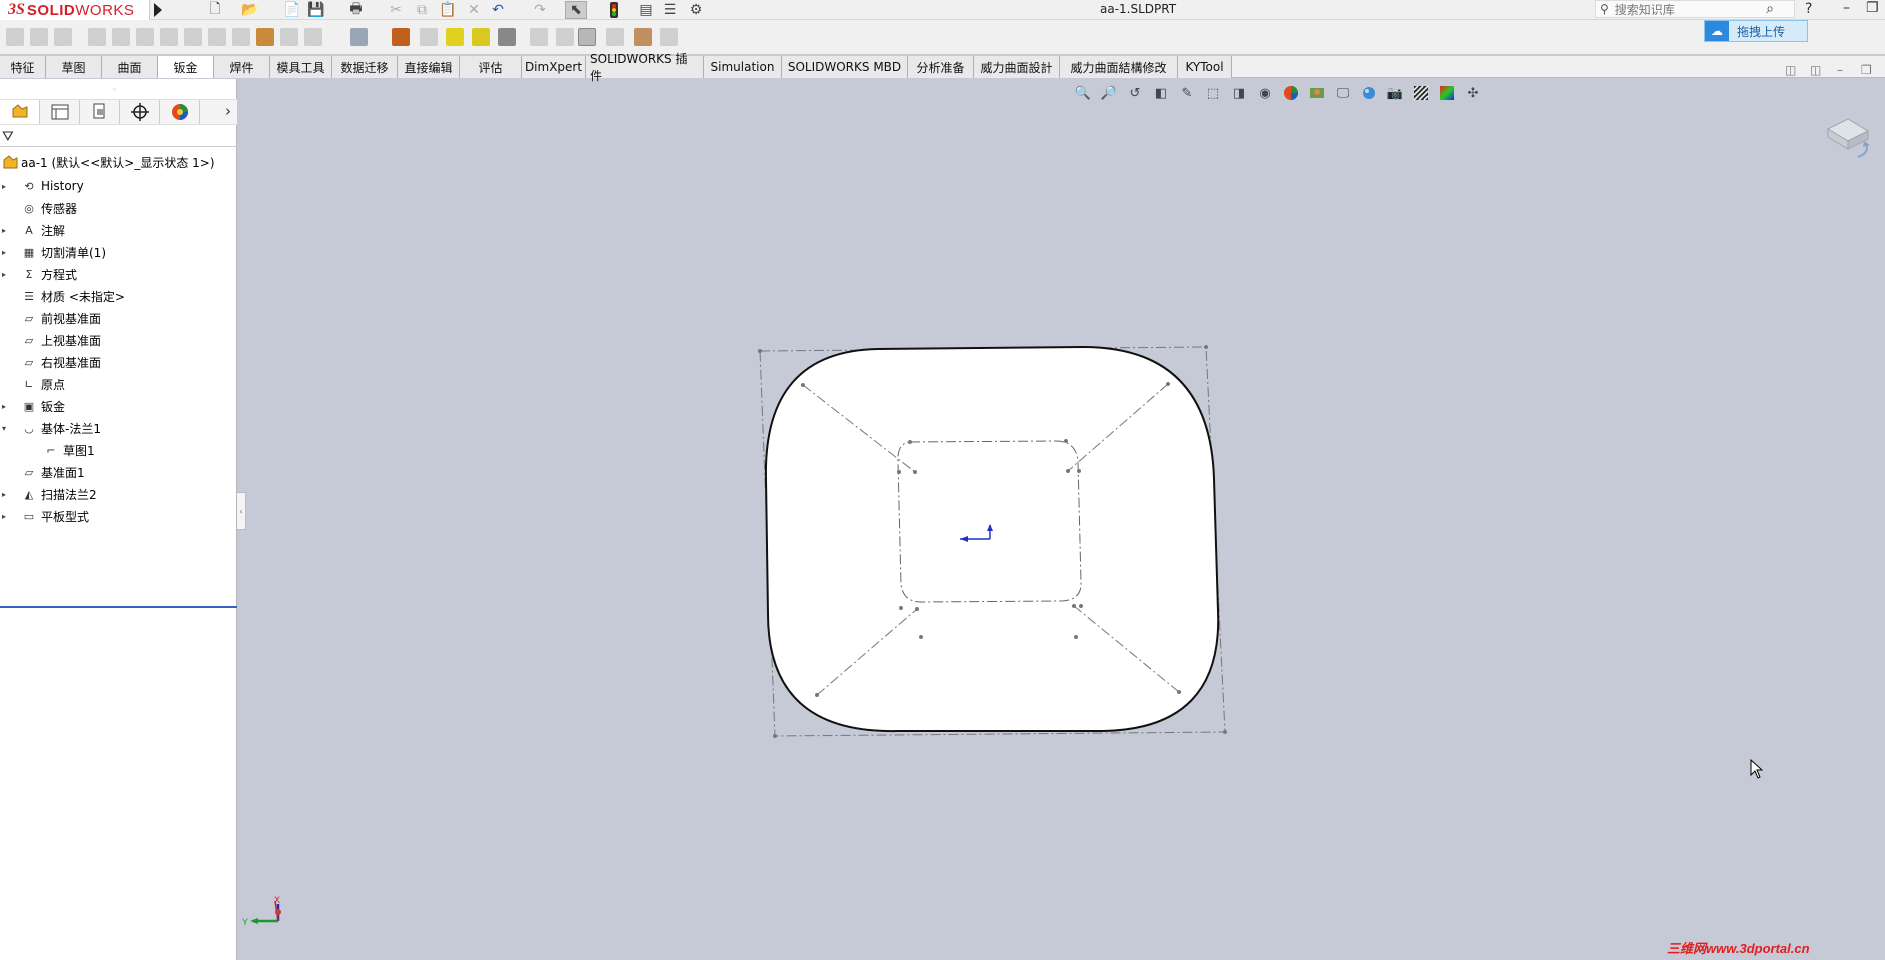 This screenshot has width=1885, height=960. What do you see at coordinates (118, 274) in the screenshot?
I see `tree-item: ▸ Σ 方程式` at bounding box center [118, 274].